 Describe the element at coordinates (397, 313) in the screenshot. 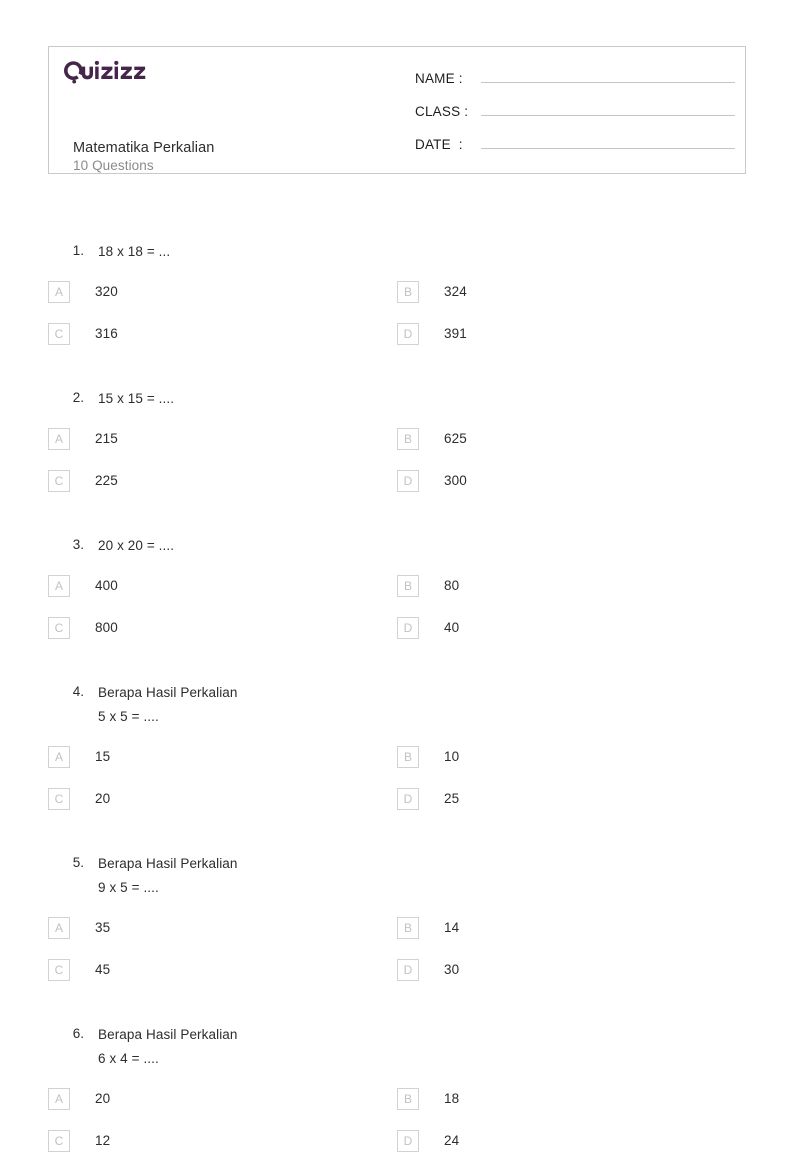

I see `option-grid: A 320 B 324 C 316 D 391` at that location.